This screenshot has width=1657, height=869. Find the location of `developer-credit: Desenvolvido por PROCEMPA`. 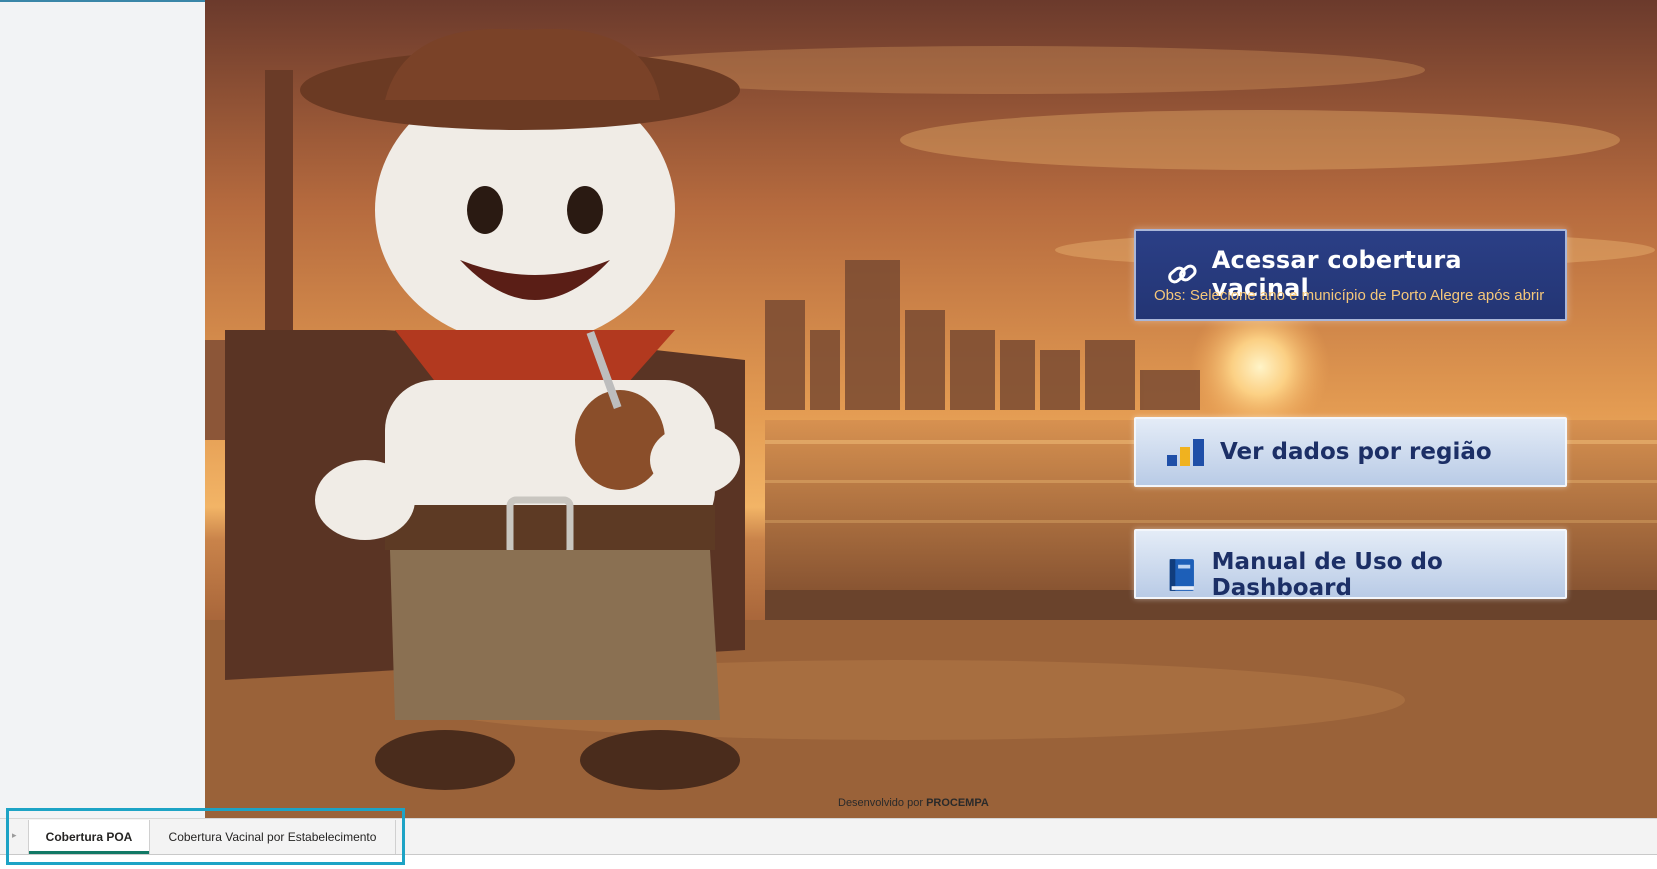

developer-credit: Desenvolvido por PROCEMPA is located at coordinates (913, 803).